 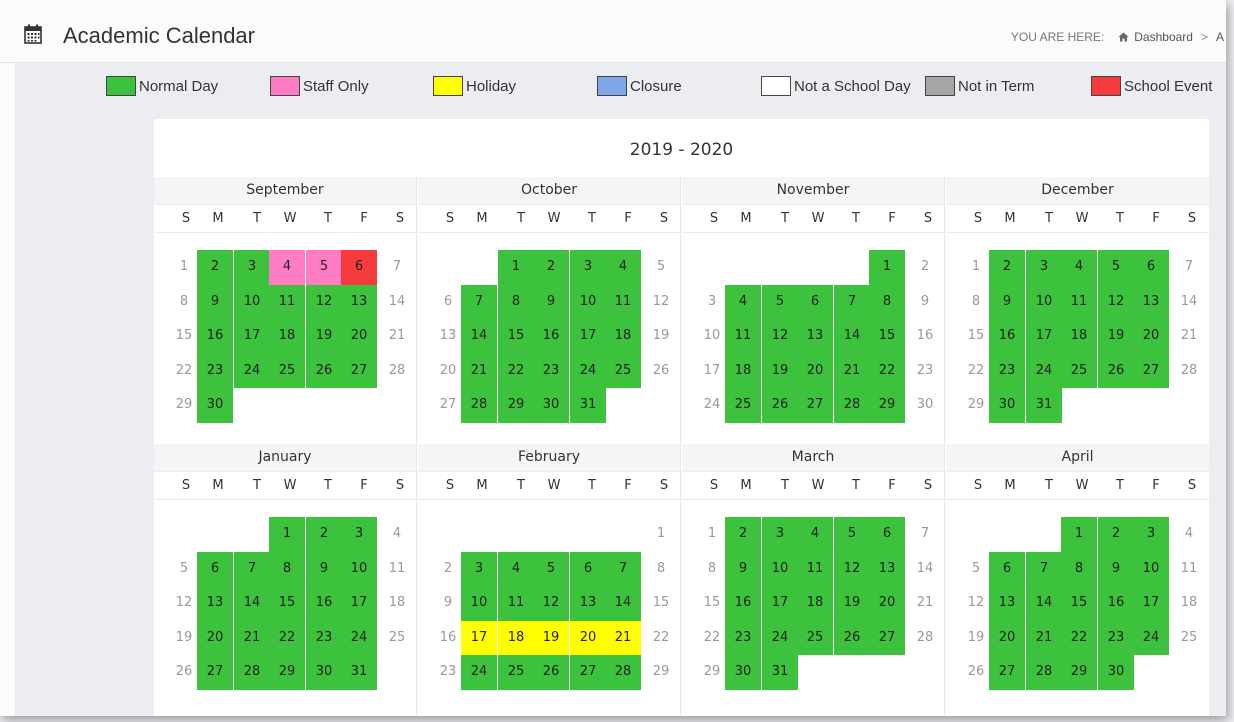 I want to click on calendar-day: 27, so click(x=1007, y=672).